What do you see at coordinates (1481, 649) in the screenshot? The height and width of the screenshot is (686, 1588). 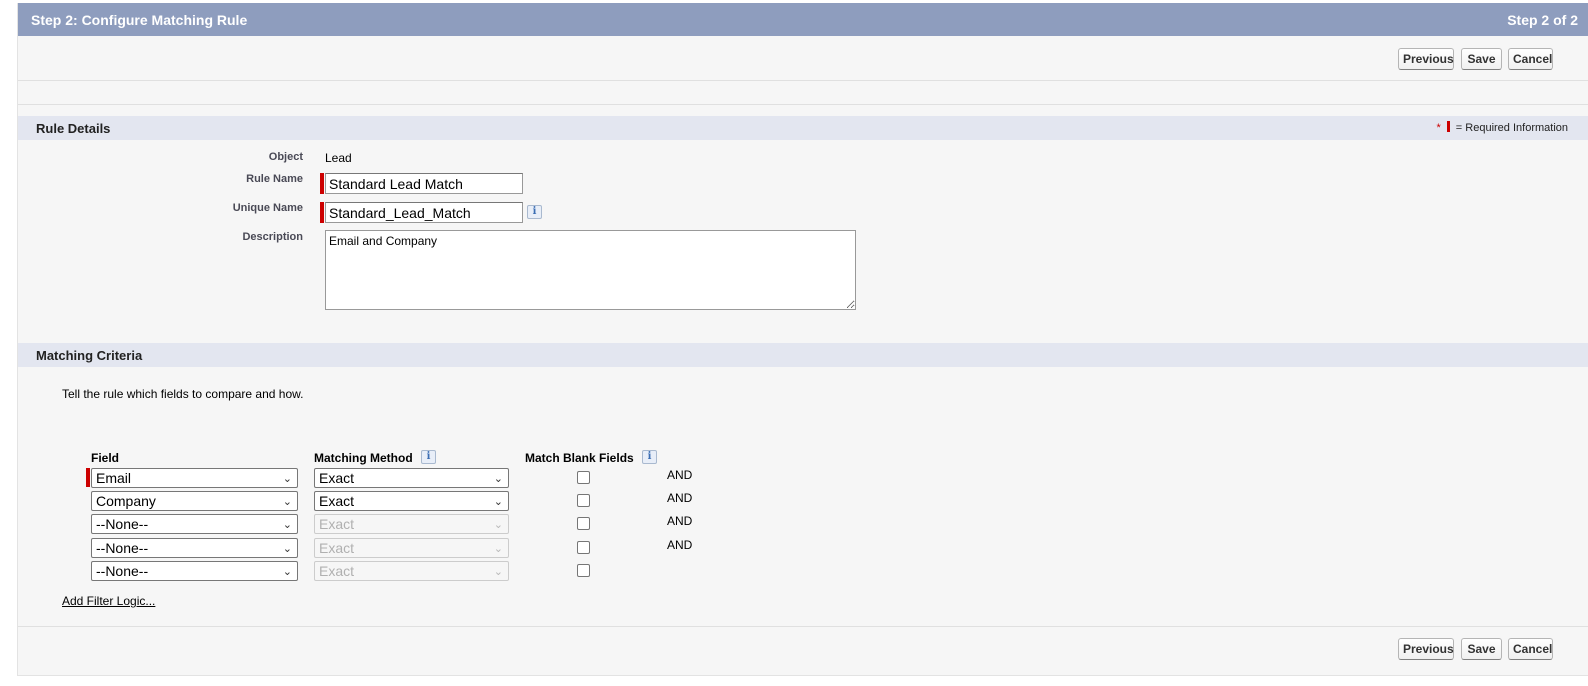 I see `save-button-bottom: Save` at bounding box center [1481, 649].